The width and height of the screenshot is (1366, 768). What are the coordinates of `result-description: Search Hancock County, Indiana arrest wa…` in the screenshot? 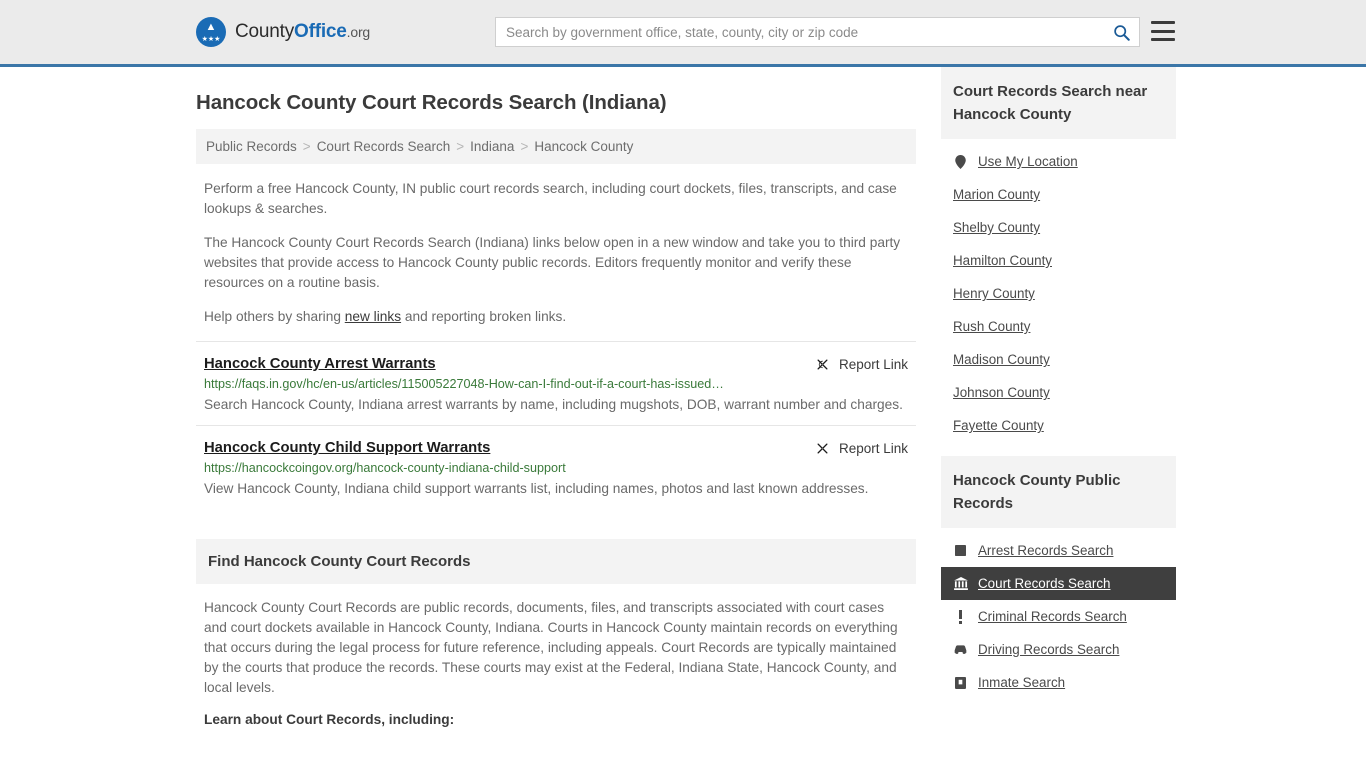 It's located at (553, 404).